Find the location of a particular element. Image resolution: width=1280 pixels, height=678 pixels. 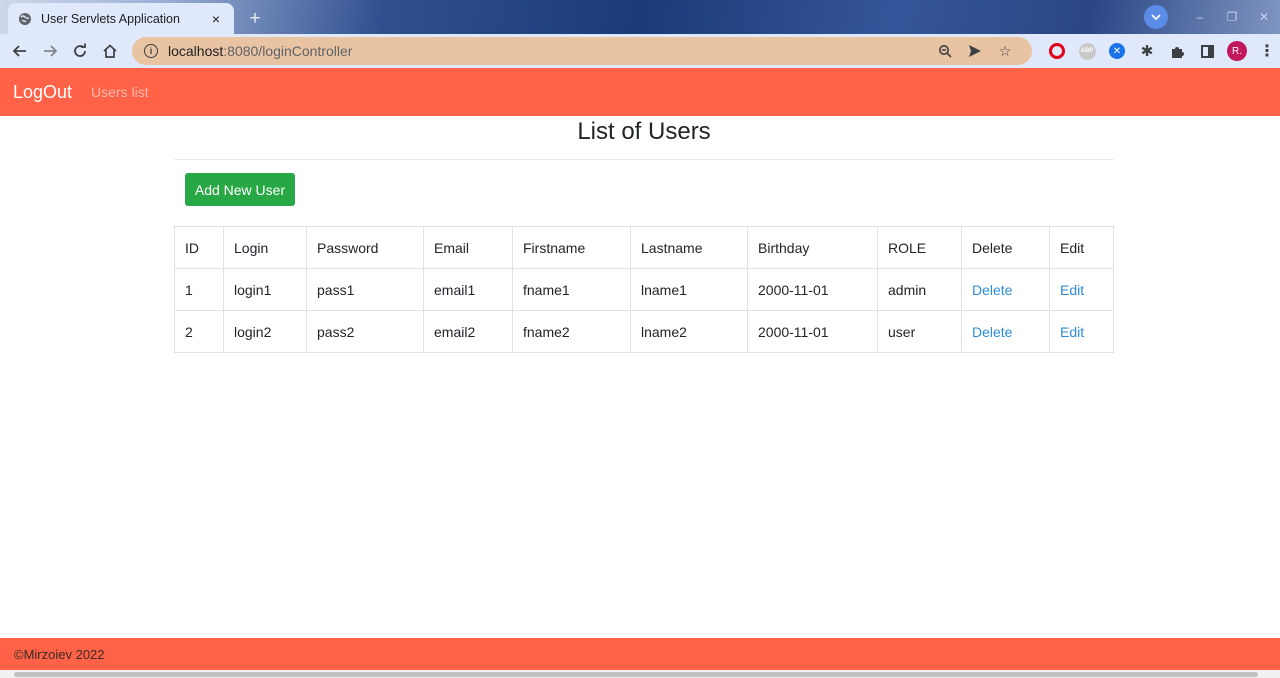

header-password: Password is located at coordinates (365, 247).